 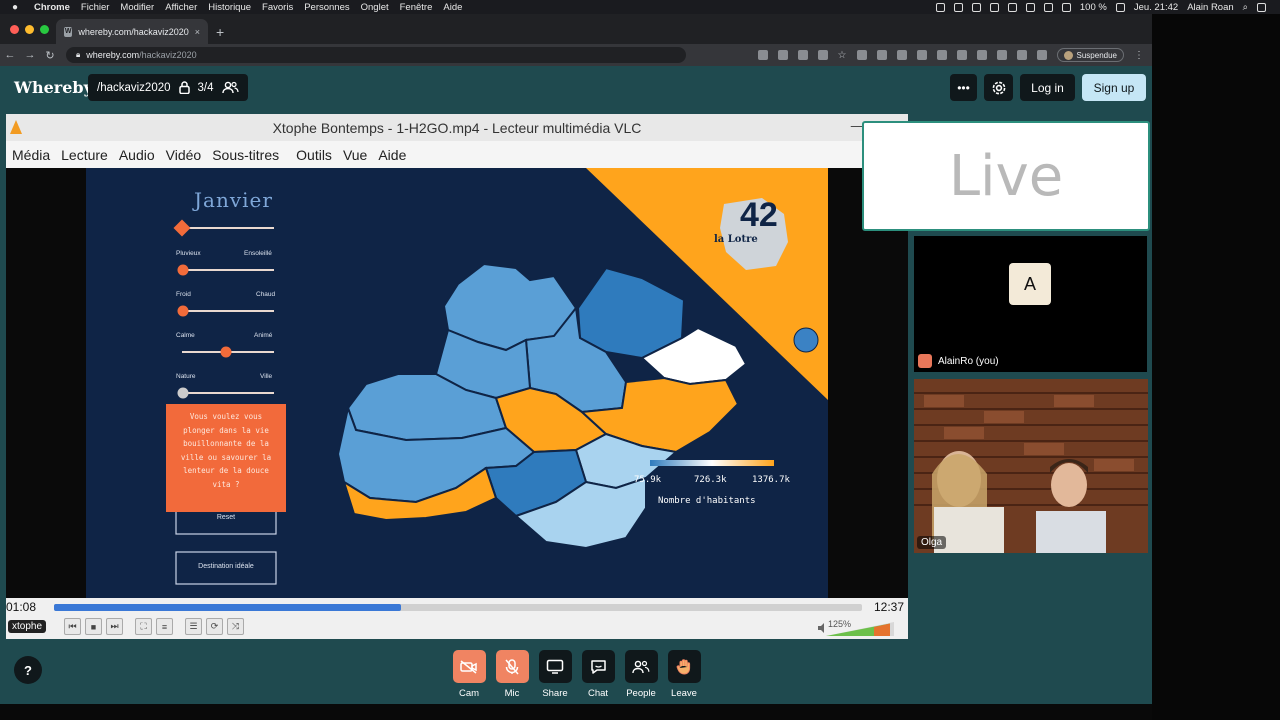 I want to click on vlc-menu-tools: Outils, so click(x=314, y=155).